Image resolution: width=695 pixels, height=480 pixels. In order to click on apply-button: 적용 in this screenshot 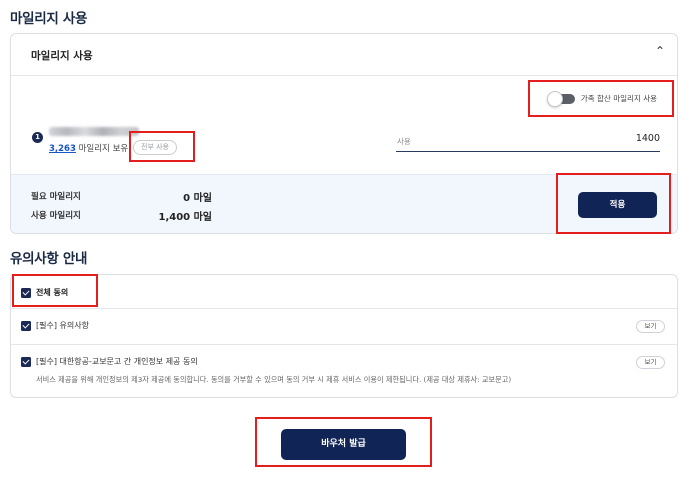, I will do `click(617, 205)`.